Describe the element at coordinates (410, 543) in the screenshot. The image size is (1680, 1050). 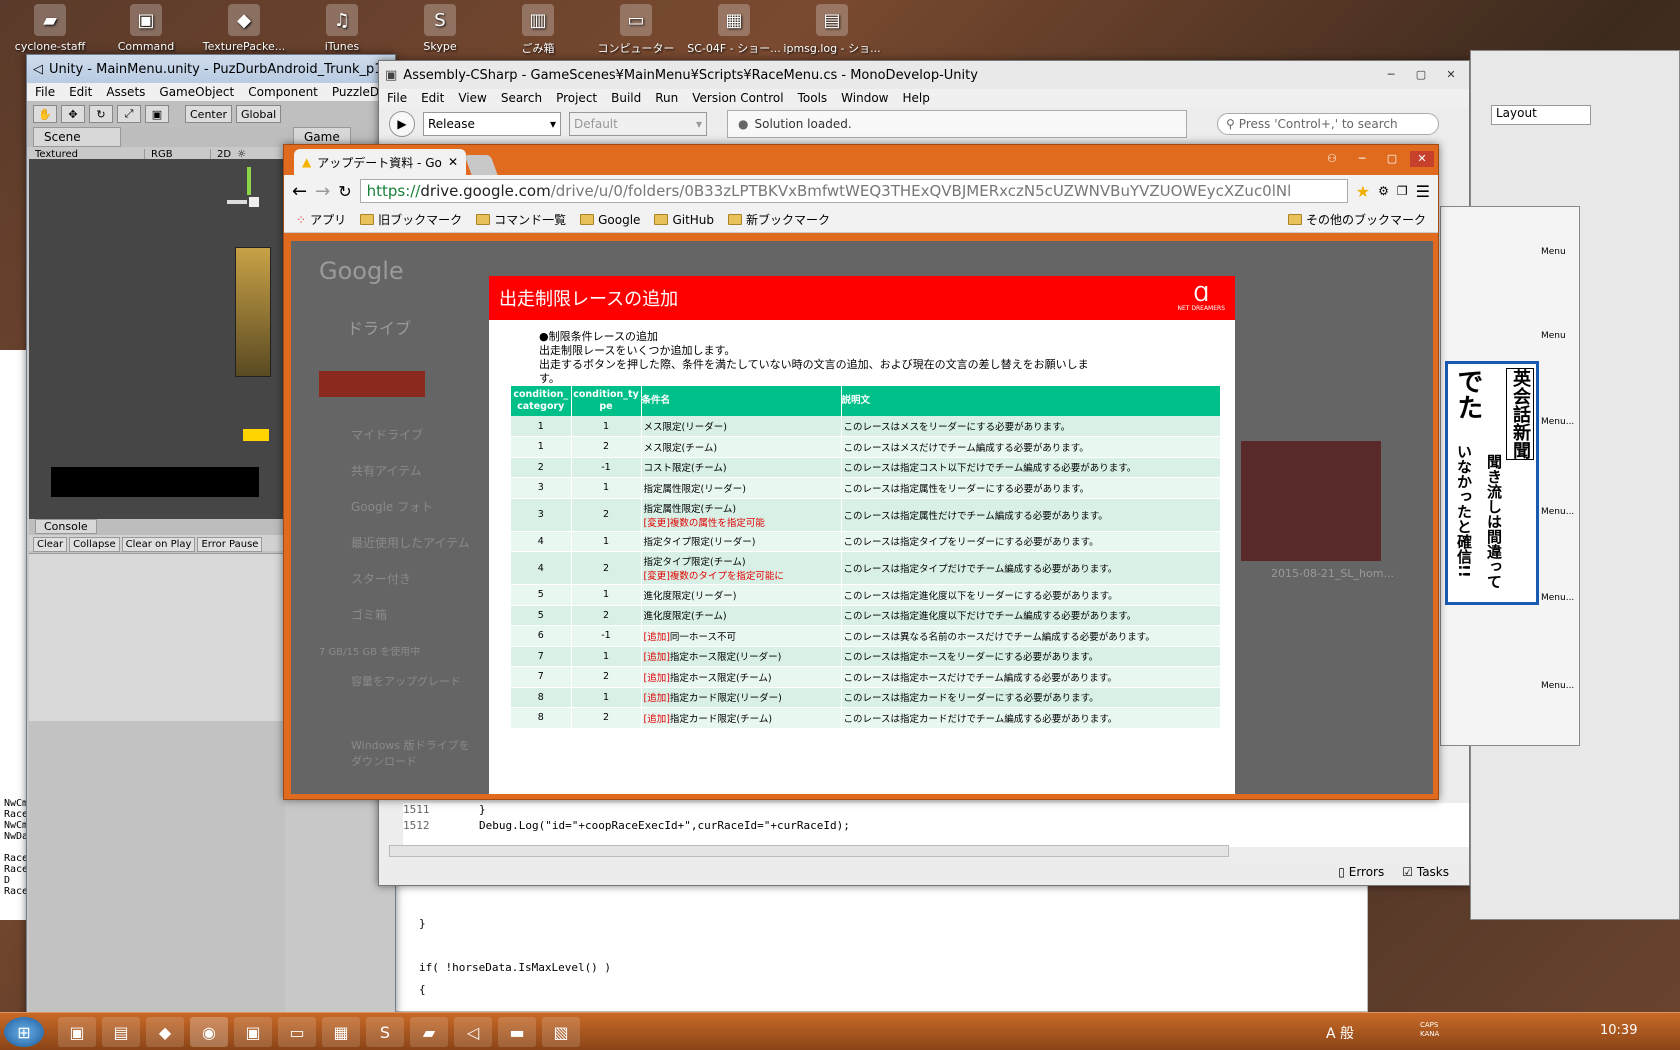
I see `drive-nav-item: 最近使用したアイテム` at that location.